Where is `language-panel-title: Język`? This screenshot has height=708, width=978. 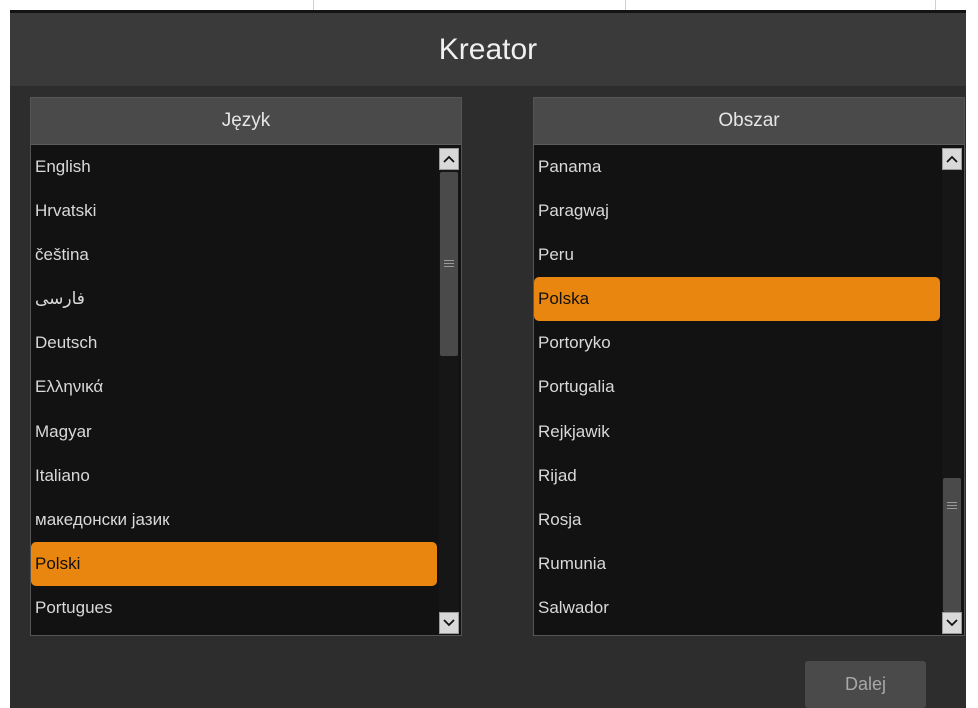
language-panel-title: Język is located at coordinates (246, 120).